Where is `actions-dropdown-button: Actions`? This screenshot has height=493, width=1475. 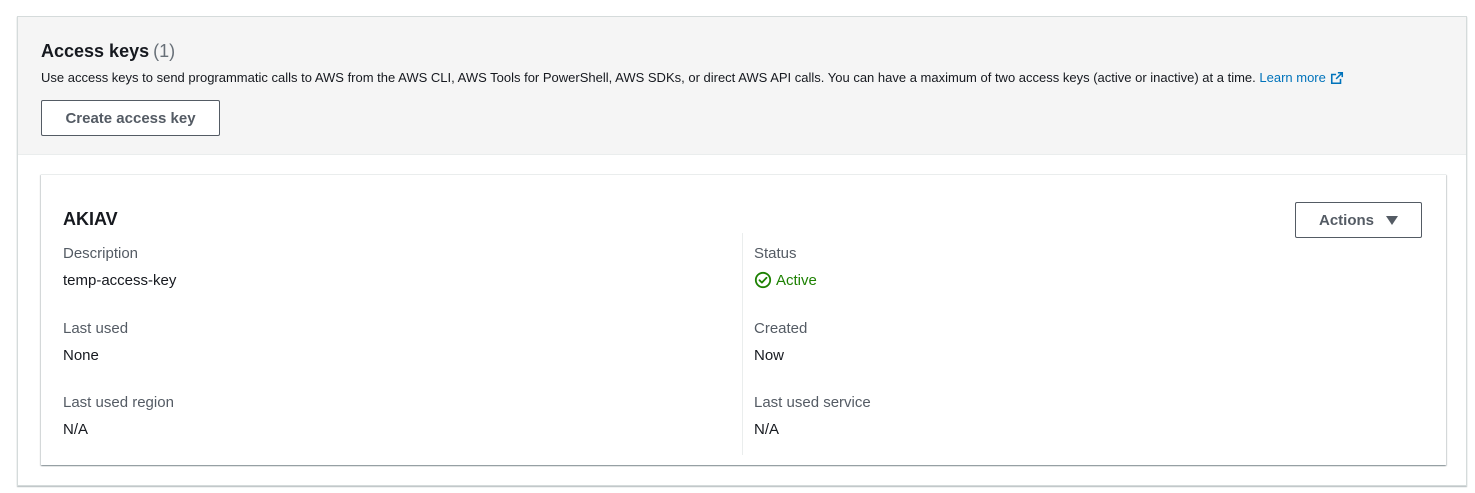 actions-dropdown-button: Actions is located at coordinates (1358, 220).